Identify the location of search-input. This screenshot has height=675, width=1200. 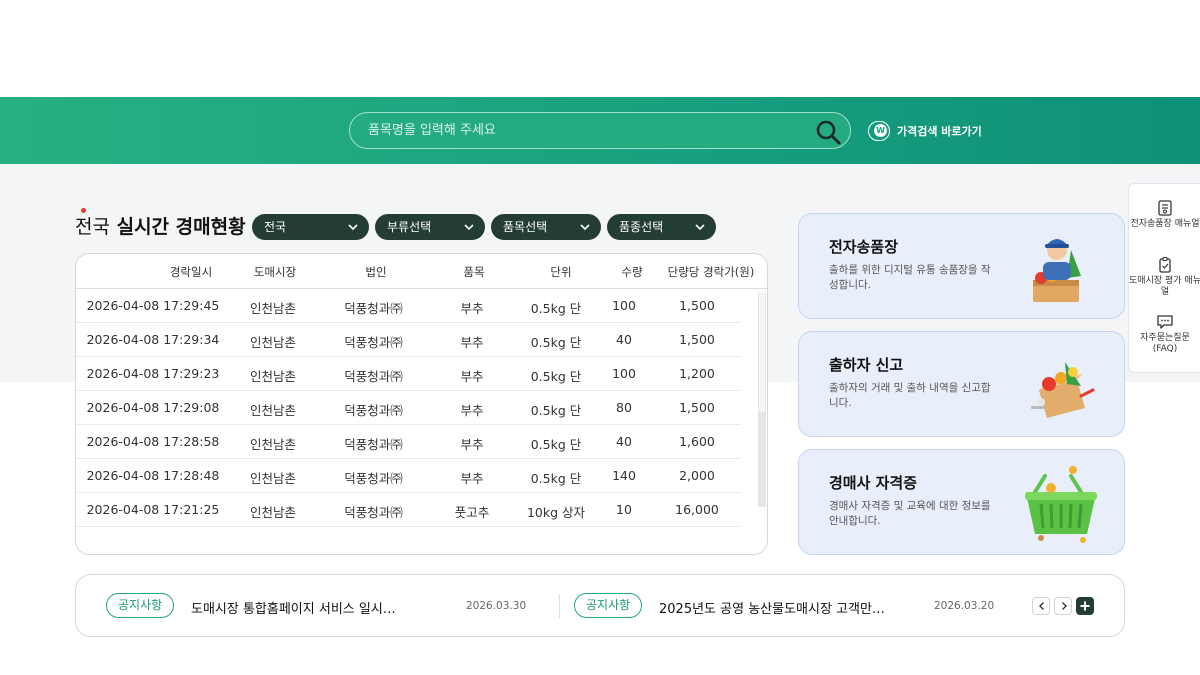
(588, 130).